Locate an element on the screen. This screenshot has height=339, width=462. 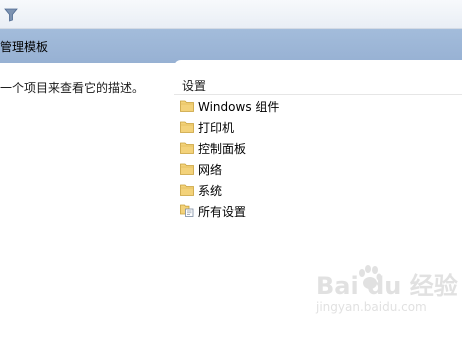
watermark-url: jingyan.baidu.com is located at coordinates (371, 307).